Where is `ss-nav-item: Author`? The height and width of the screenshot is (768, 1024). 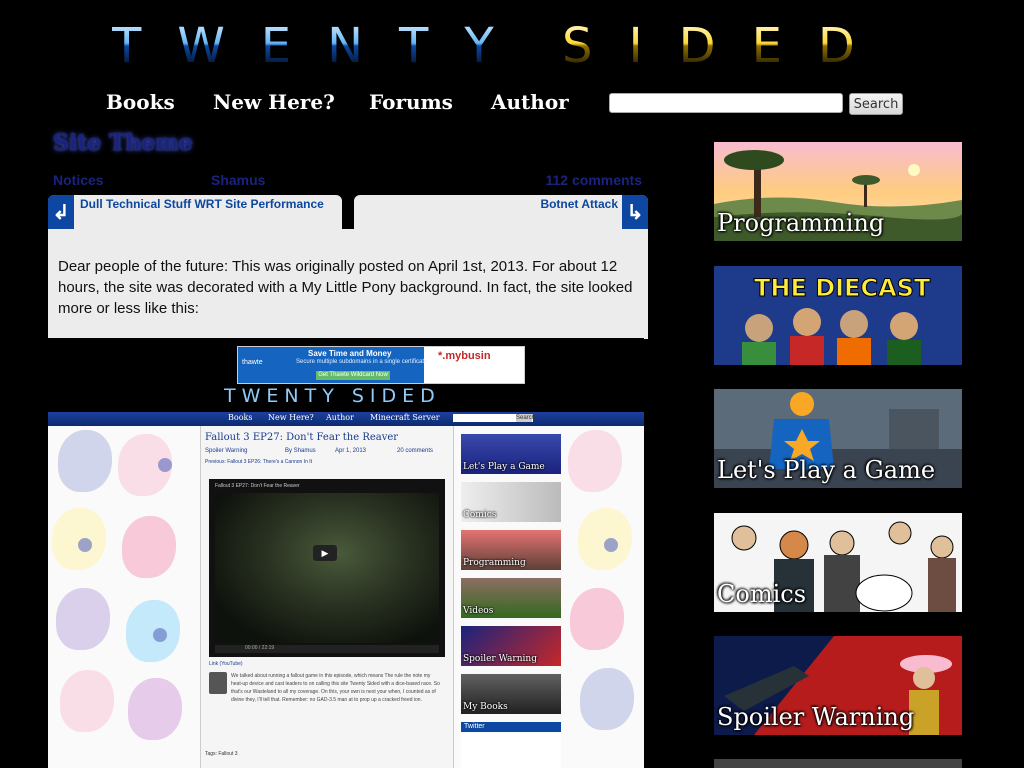 ss-nav-item: Author is located at coordinates (340, 417).